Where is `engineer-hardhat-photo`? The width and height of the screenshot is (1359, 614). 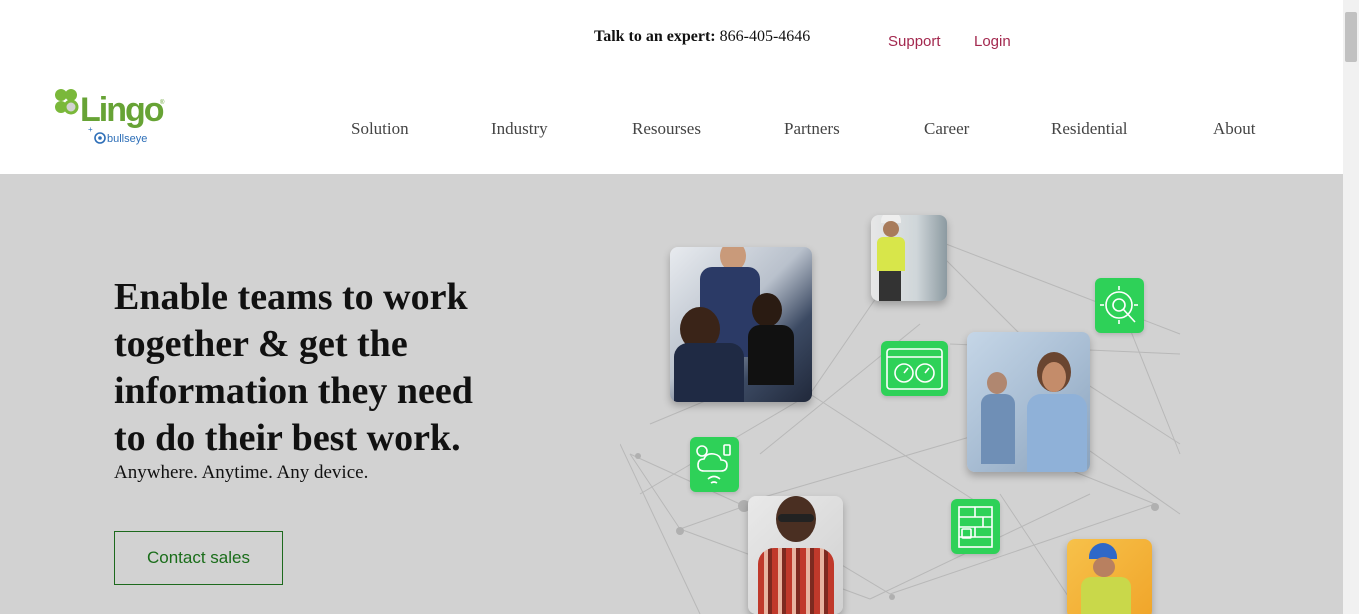 engineer-hardhat-photo is located at coordinates (1109, 576).